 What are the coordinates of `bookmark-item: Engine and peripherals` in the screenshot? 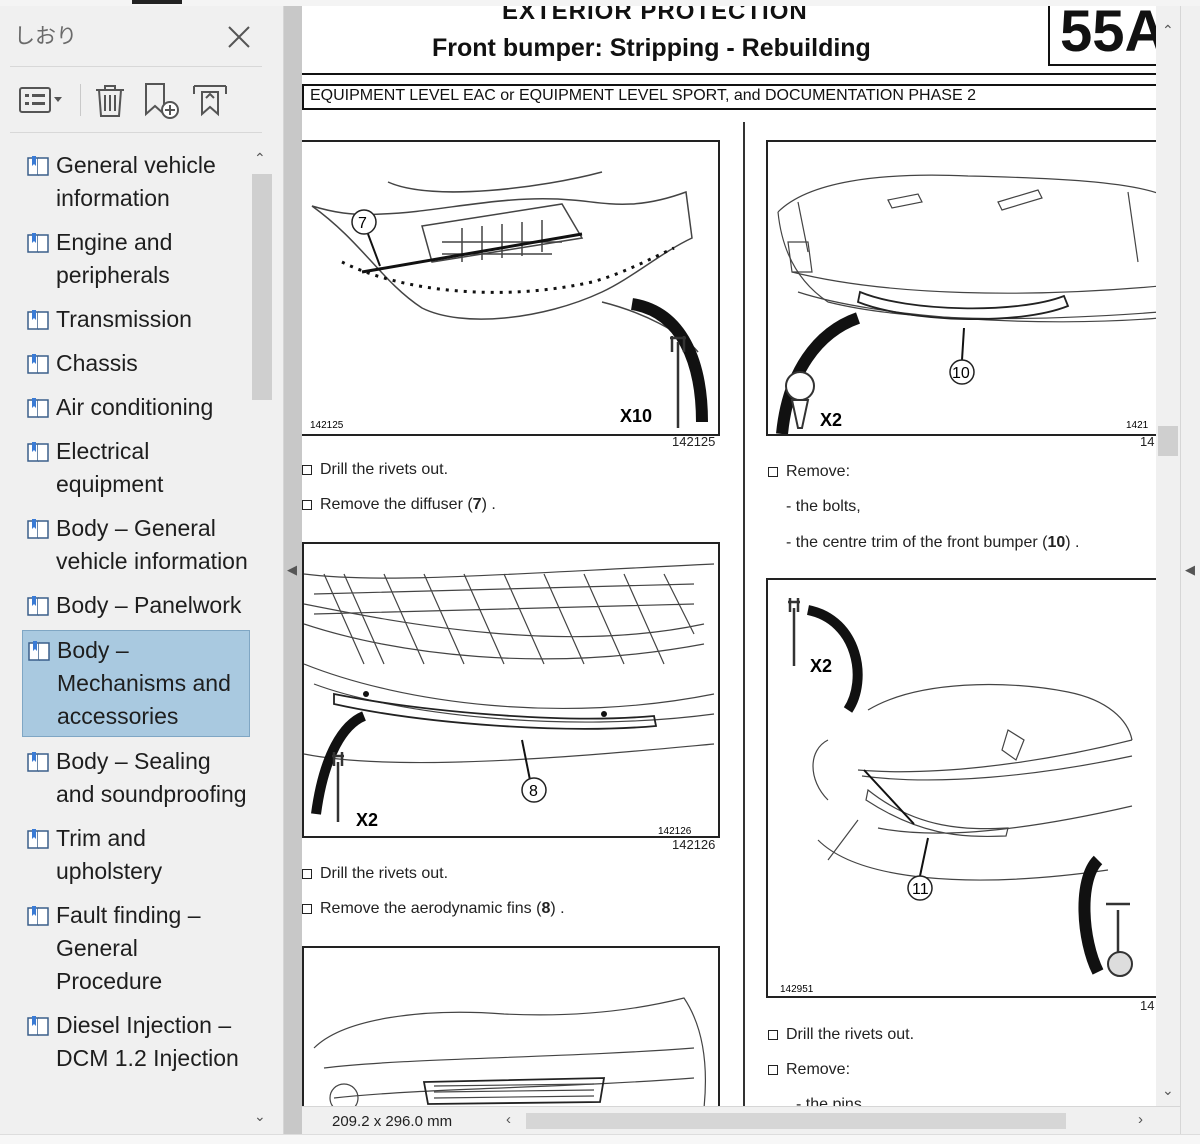 It's located at (136, 259).